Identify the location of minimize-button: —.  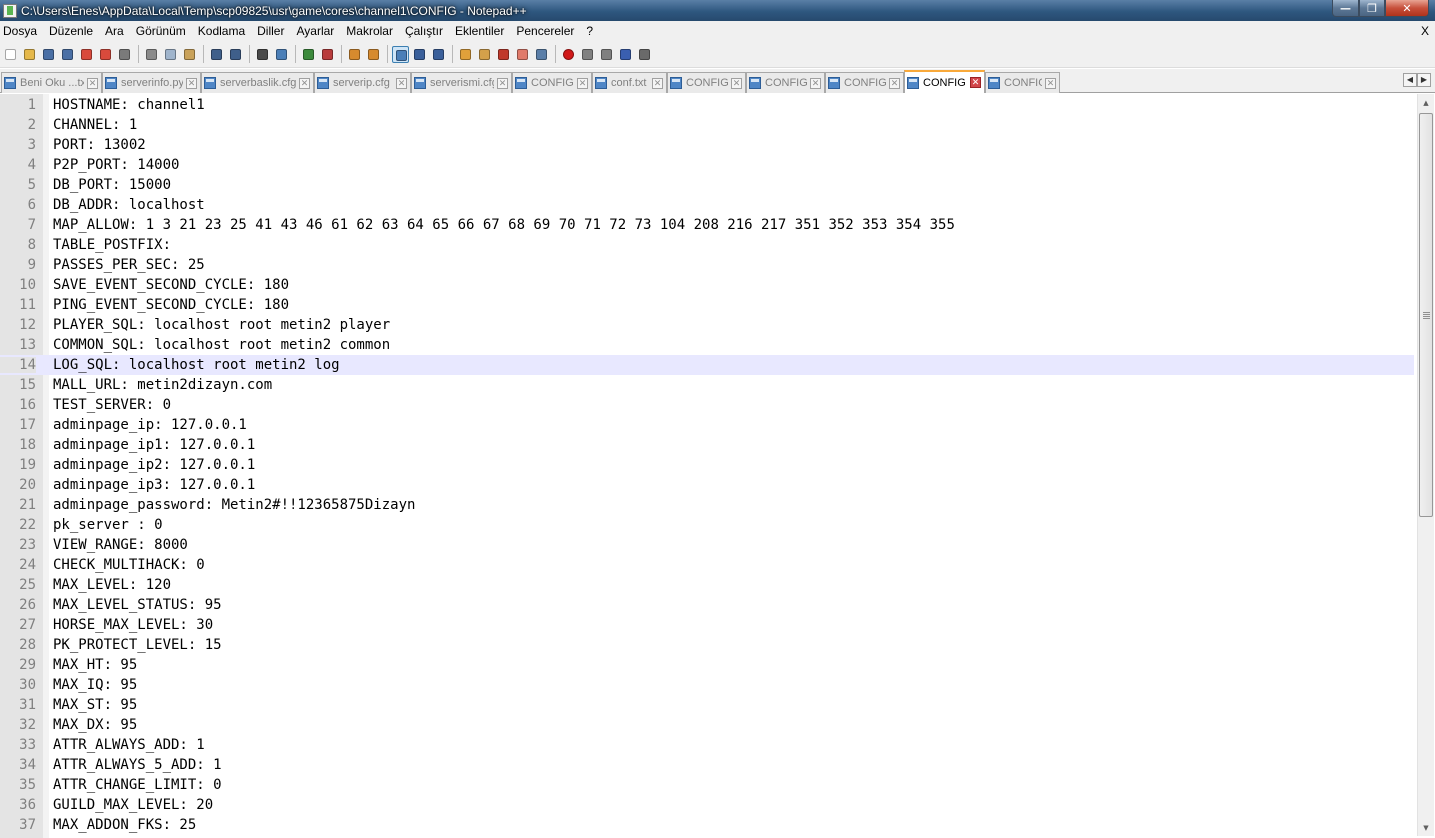
(1345, 8).